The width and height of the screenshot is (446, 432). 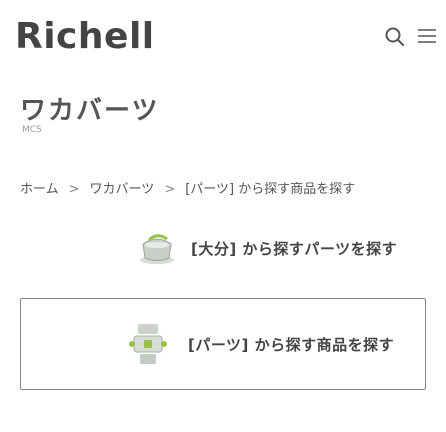 What do you see at coordinates (148, 344) in the screenshot?
I see `parts-thumbnail-icon` at bounding box center [148, 344].